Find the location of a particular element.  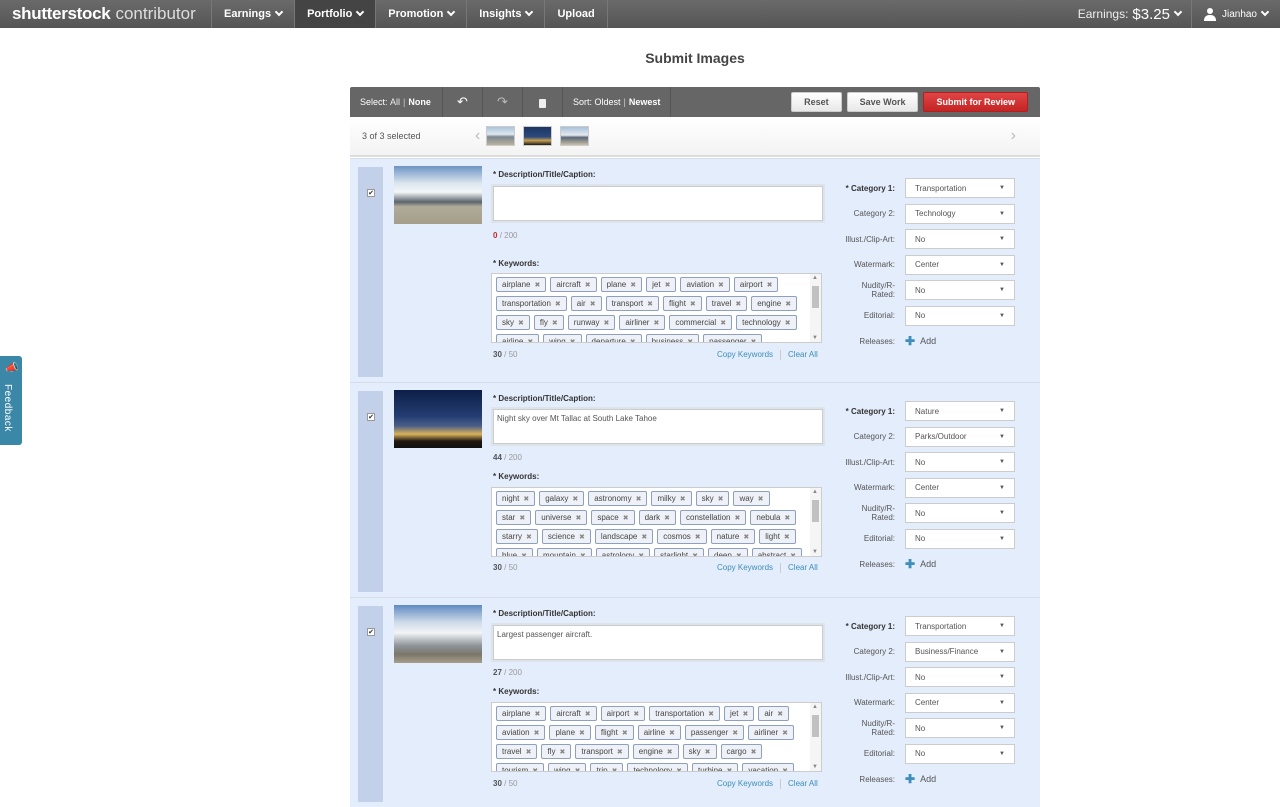

copy-keywords-link: Copy Keywords is located at coordinates (745, 783).